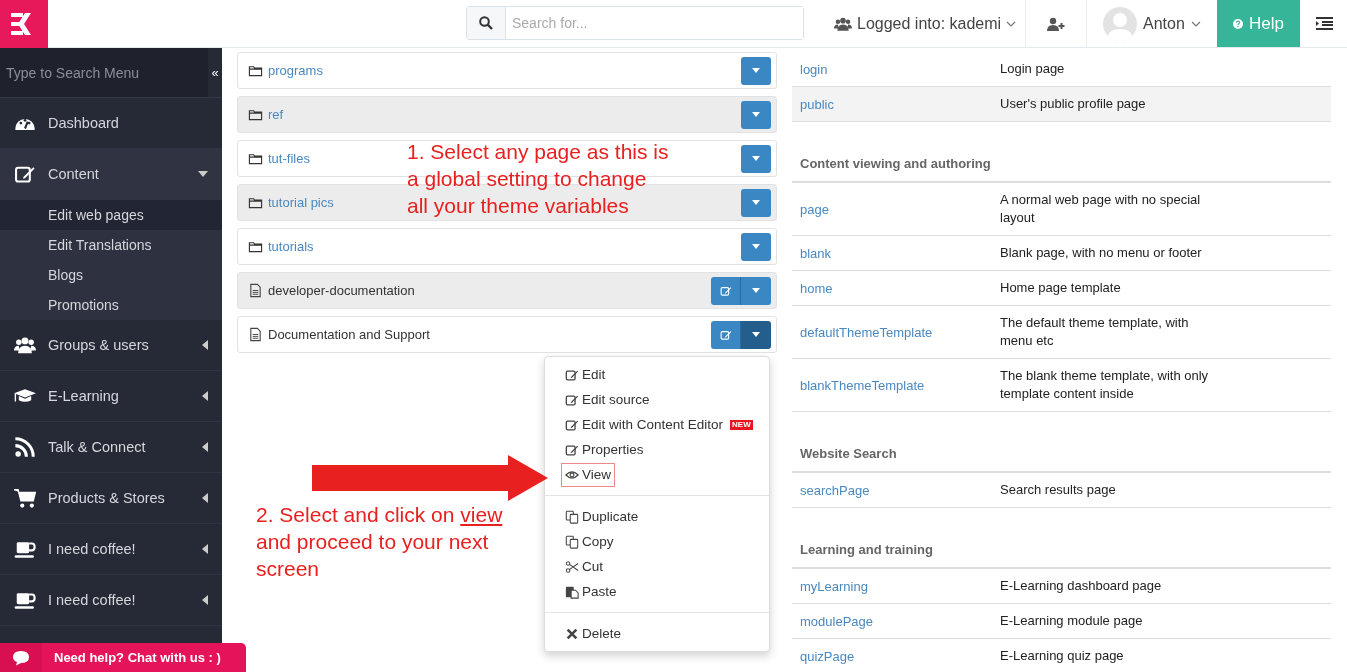 This screenshot has width=1347, height=672. Describe the element at coordinates (349, 334) in the screenshot. I see `page-name: Documentation and Support` at that location.